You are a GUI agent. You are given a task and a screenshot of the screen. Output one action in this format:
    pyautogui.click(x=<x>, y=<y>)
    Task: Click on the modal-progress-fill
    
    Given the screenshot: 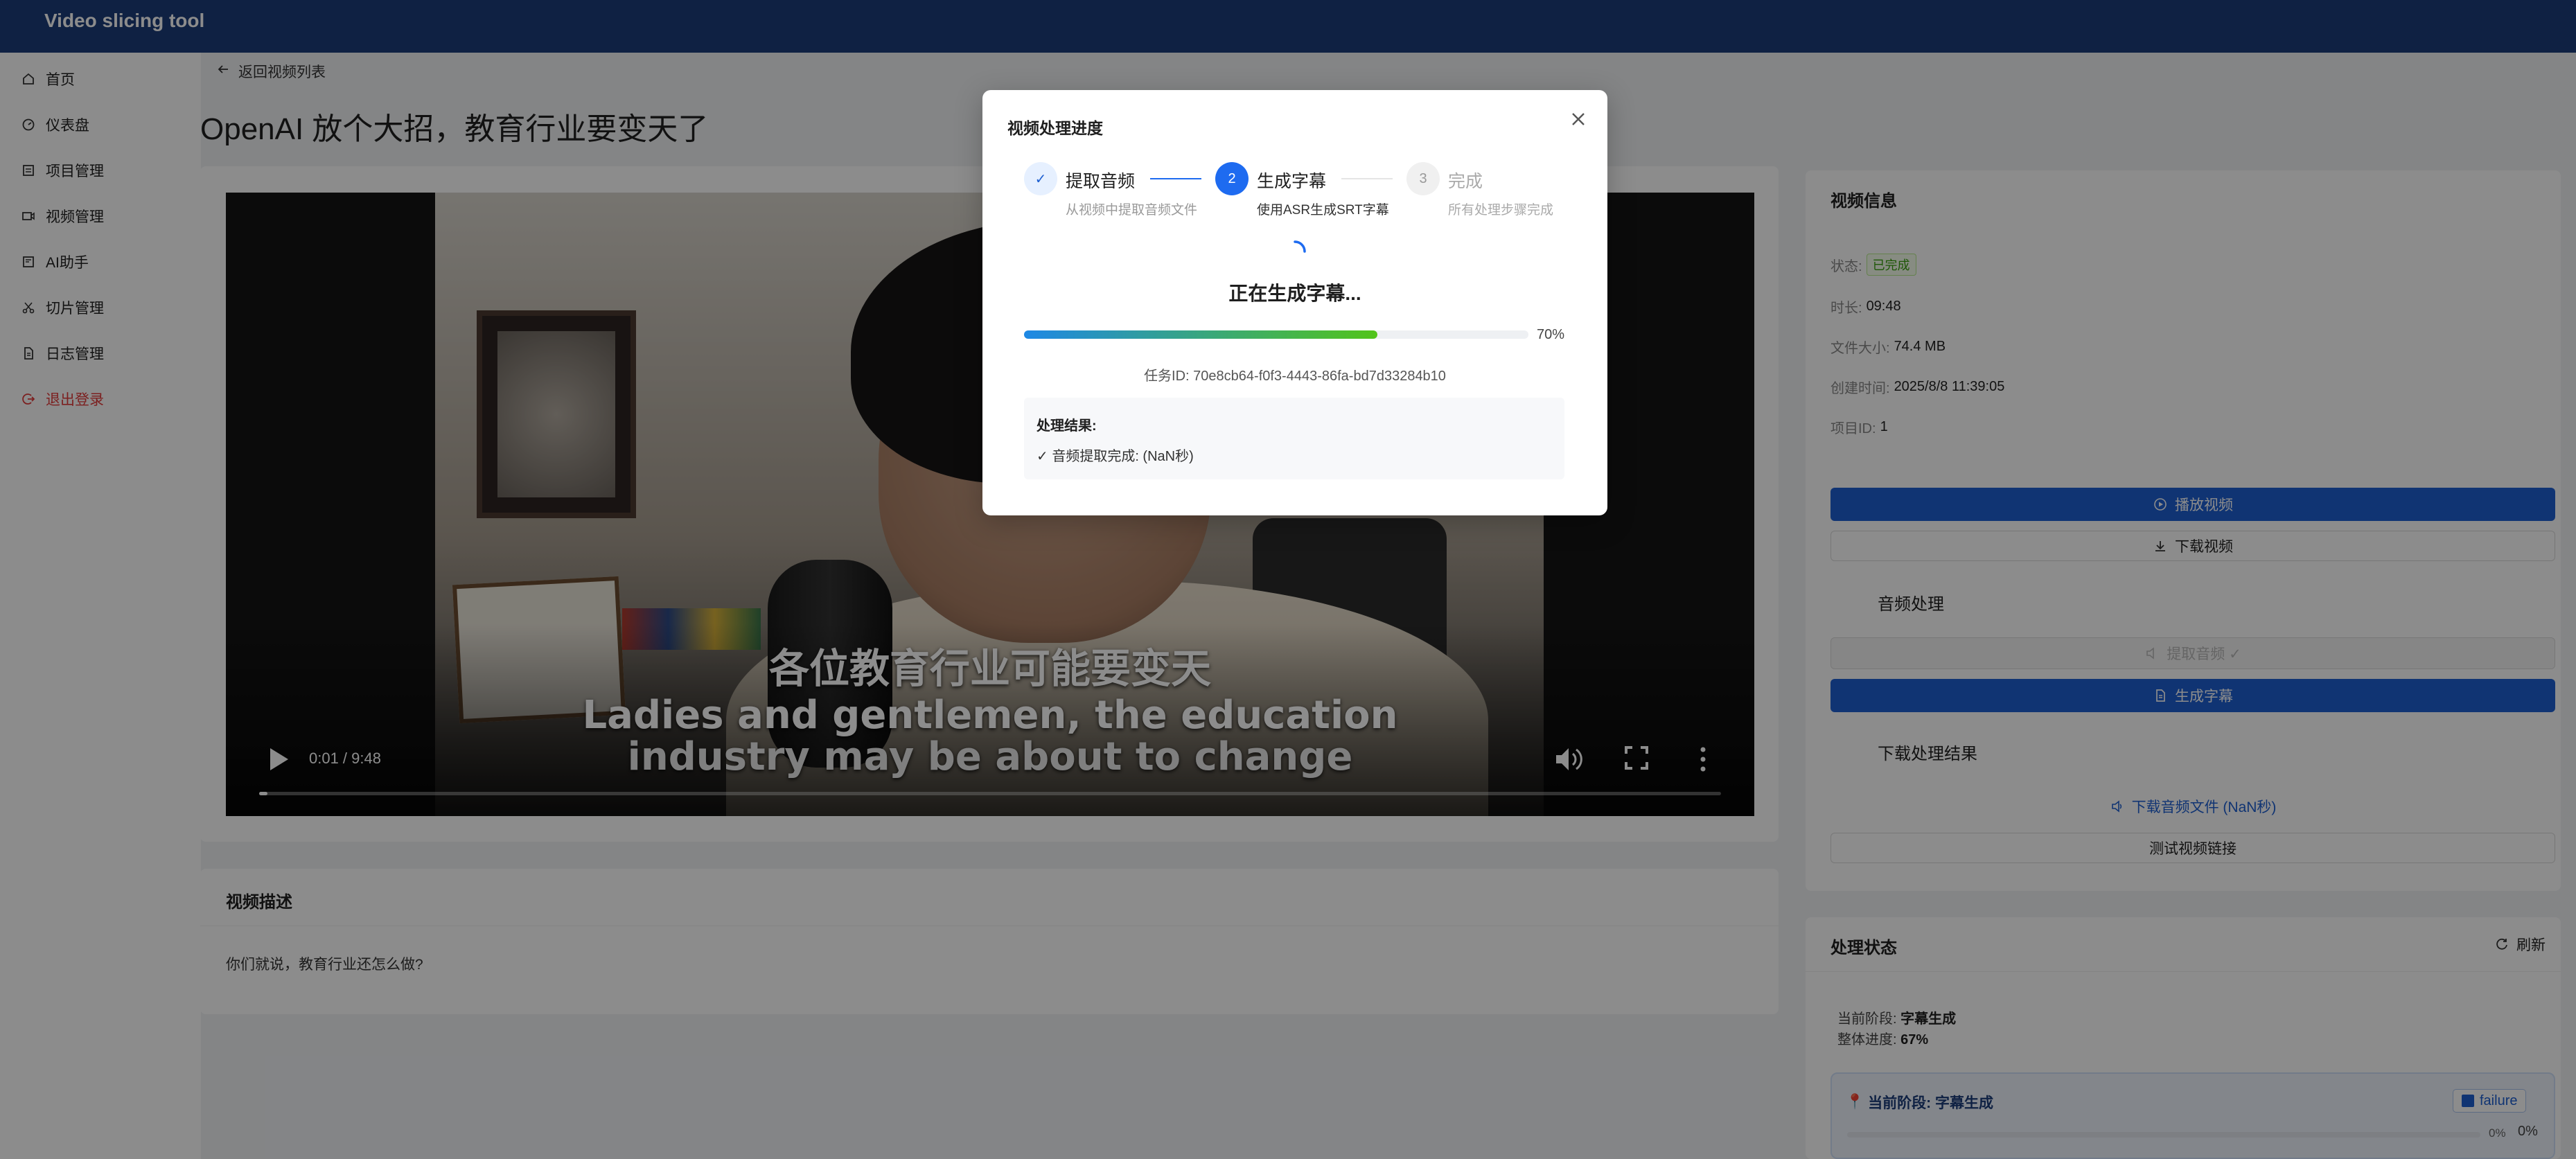 What is the action you would take?
    pyautogui.click(x=1200, y=334)
    